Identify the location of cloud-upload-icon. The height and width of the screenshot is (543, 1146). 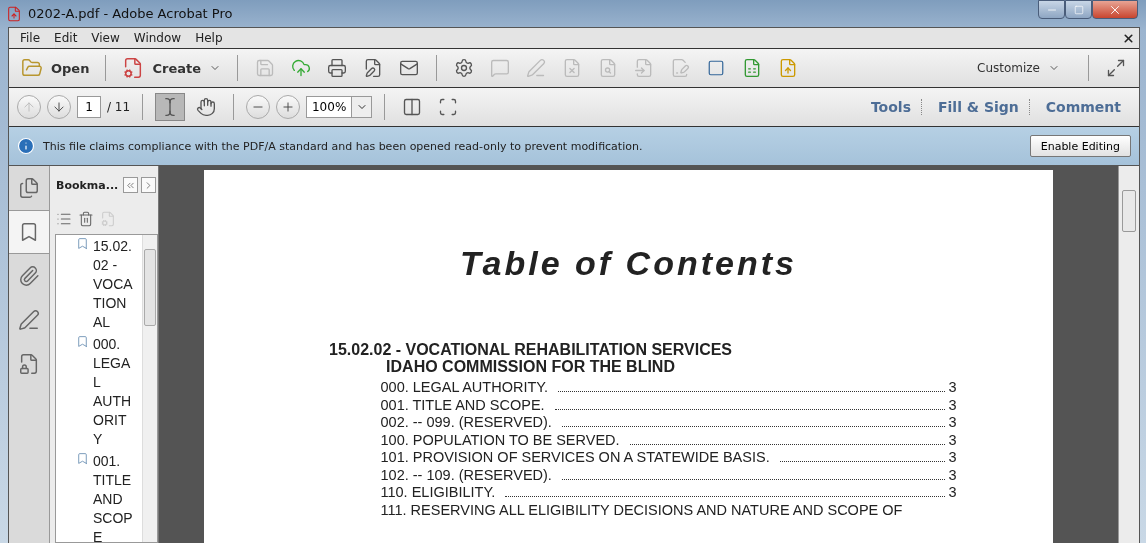
(301, 68).